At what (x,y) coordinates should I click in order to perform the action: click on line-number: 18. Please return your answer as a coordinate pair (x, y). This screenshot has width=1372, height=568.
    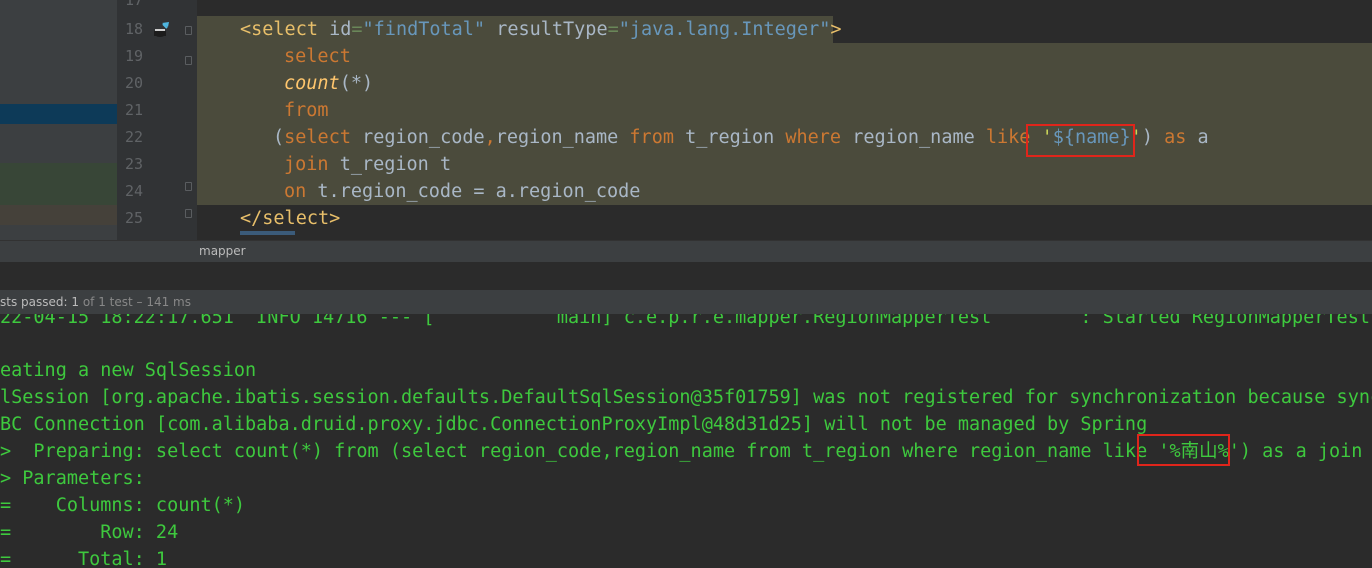
    Looking at the image, I should click on (133, 29).